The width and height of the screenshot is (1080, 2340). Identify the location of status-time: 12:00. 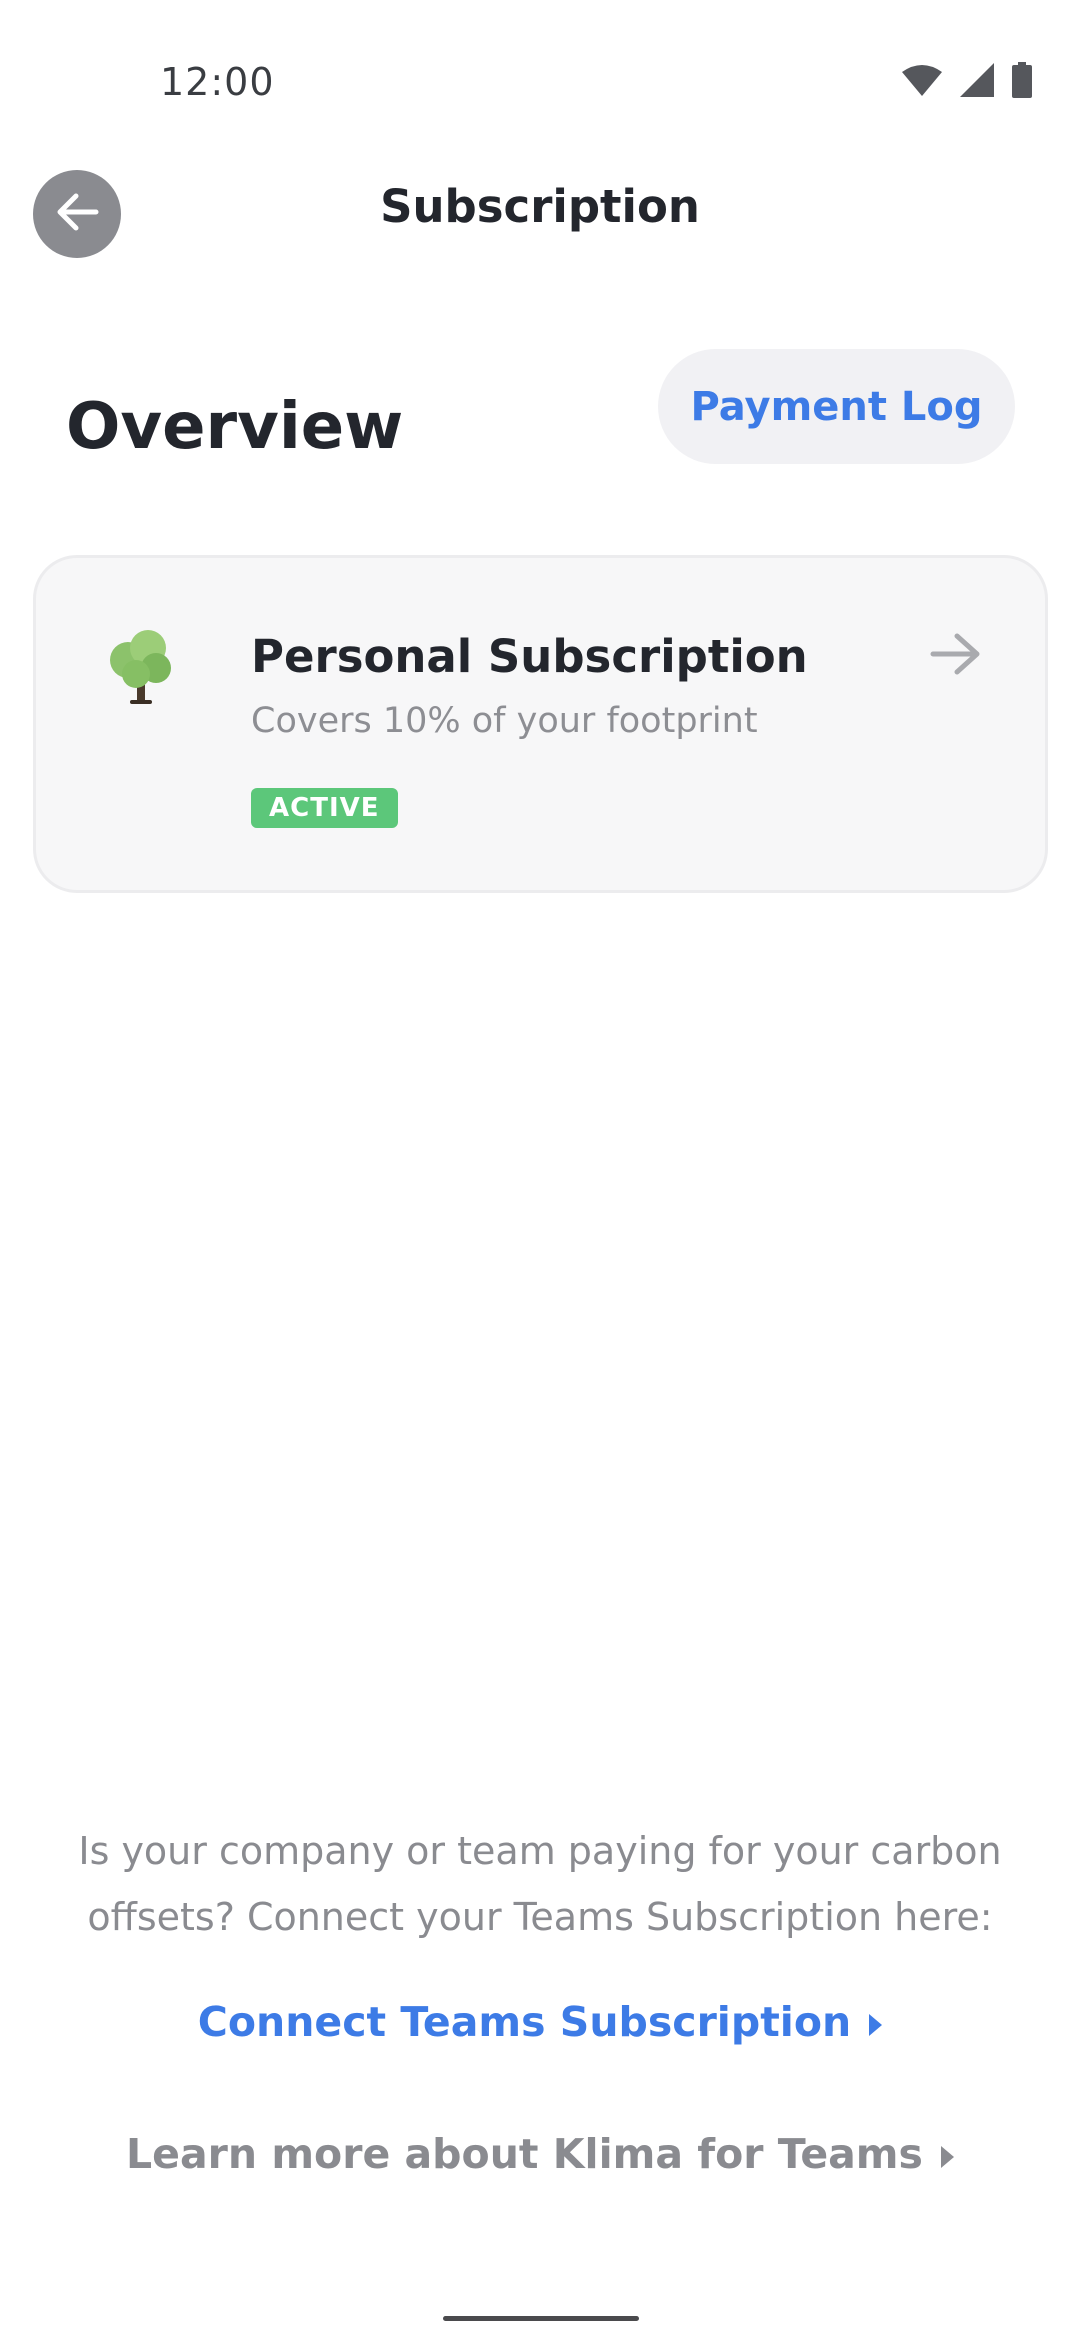
(217, 82).